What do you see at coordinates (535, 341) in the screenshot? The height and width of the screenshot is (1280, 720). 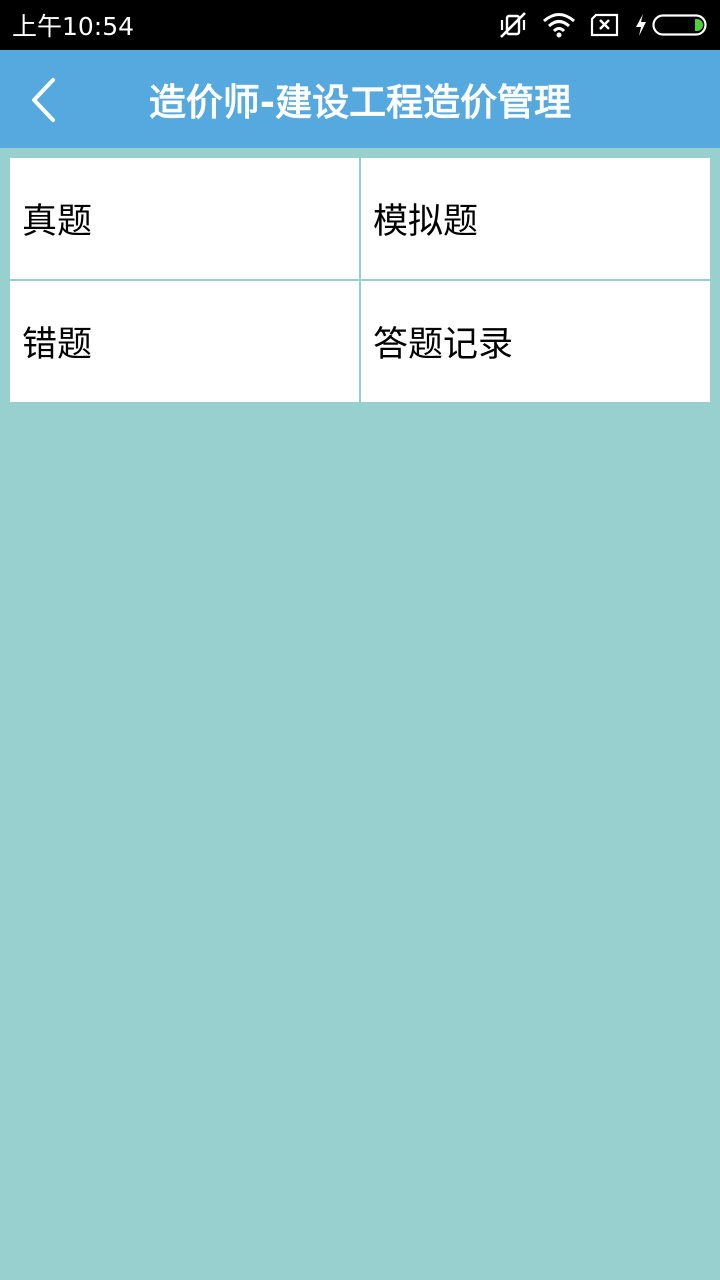 I see `menu-item-answer-history: 答题记录` at bounding box center [535, 341].